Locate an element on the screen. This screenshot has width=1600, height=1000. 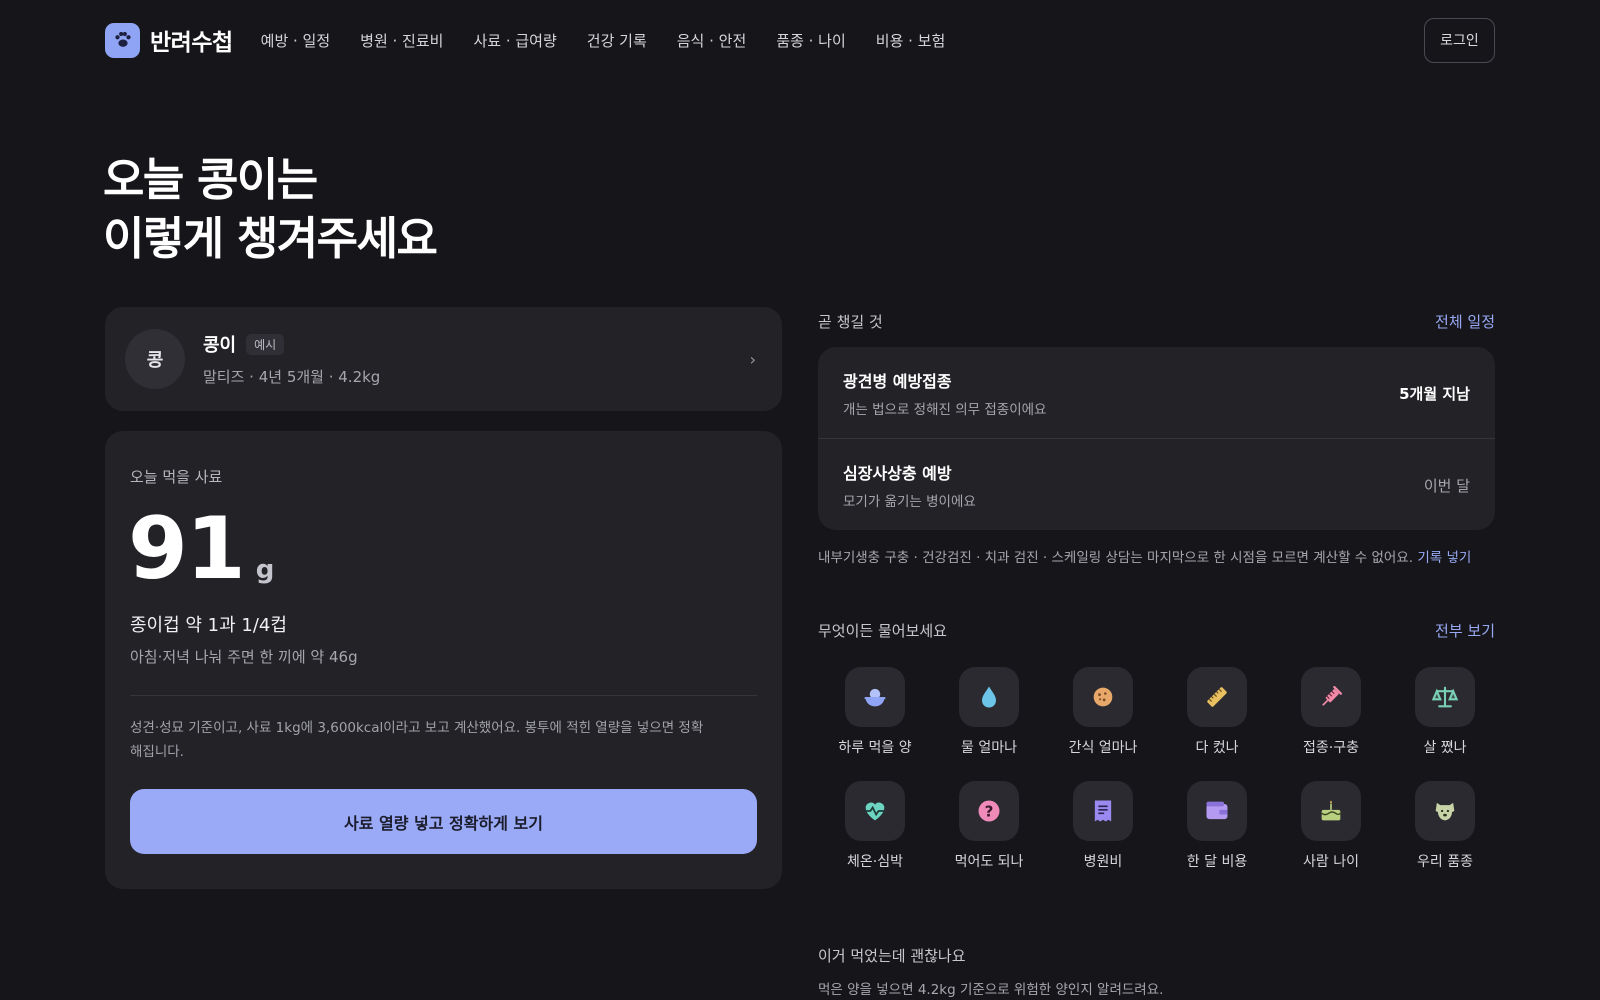
brand-logo: 반려수첩 is located at coordinates (169, 40).